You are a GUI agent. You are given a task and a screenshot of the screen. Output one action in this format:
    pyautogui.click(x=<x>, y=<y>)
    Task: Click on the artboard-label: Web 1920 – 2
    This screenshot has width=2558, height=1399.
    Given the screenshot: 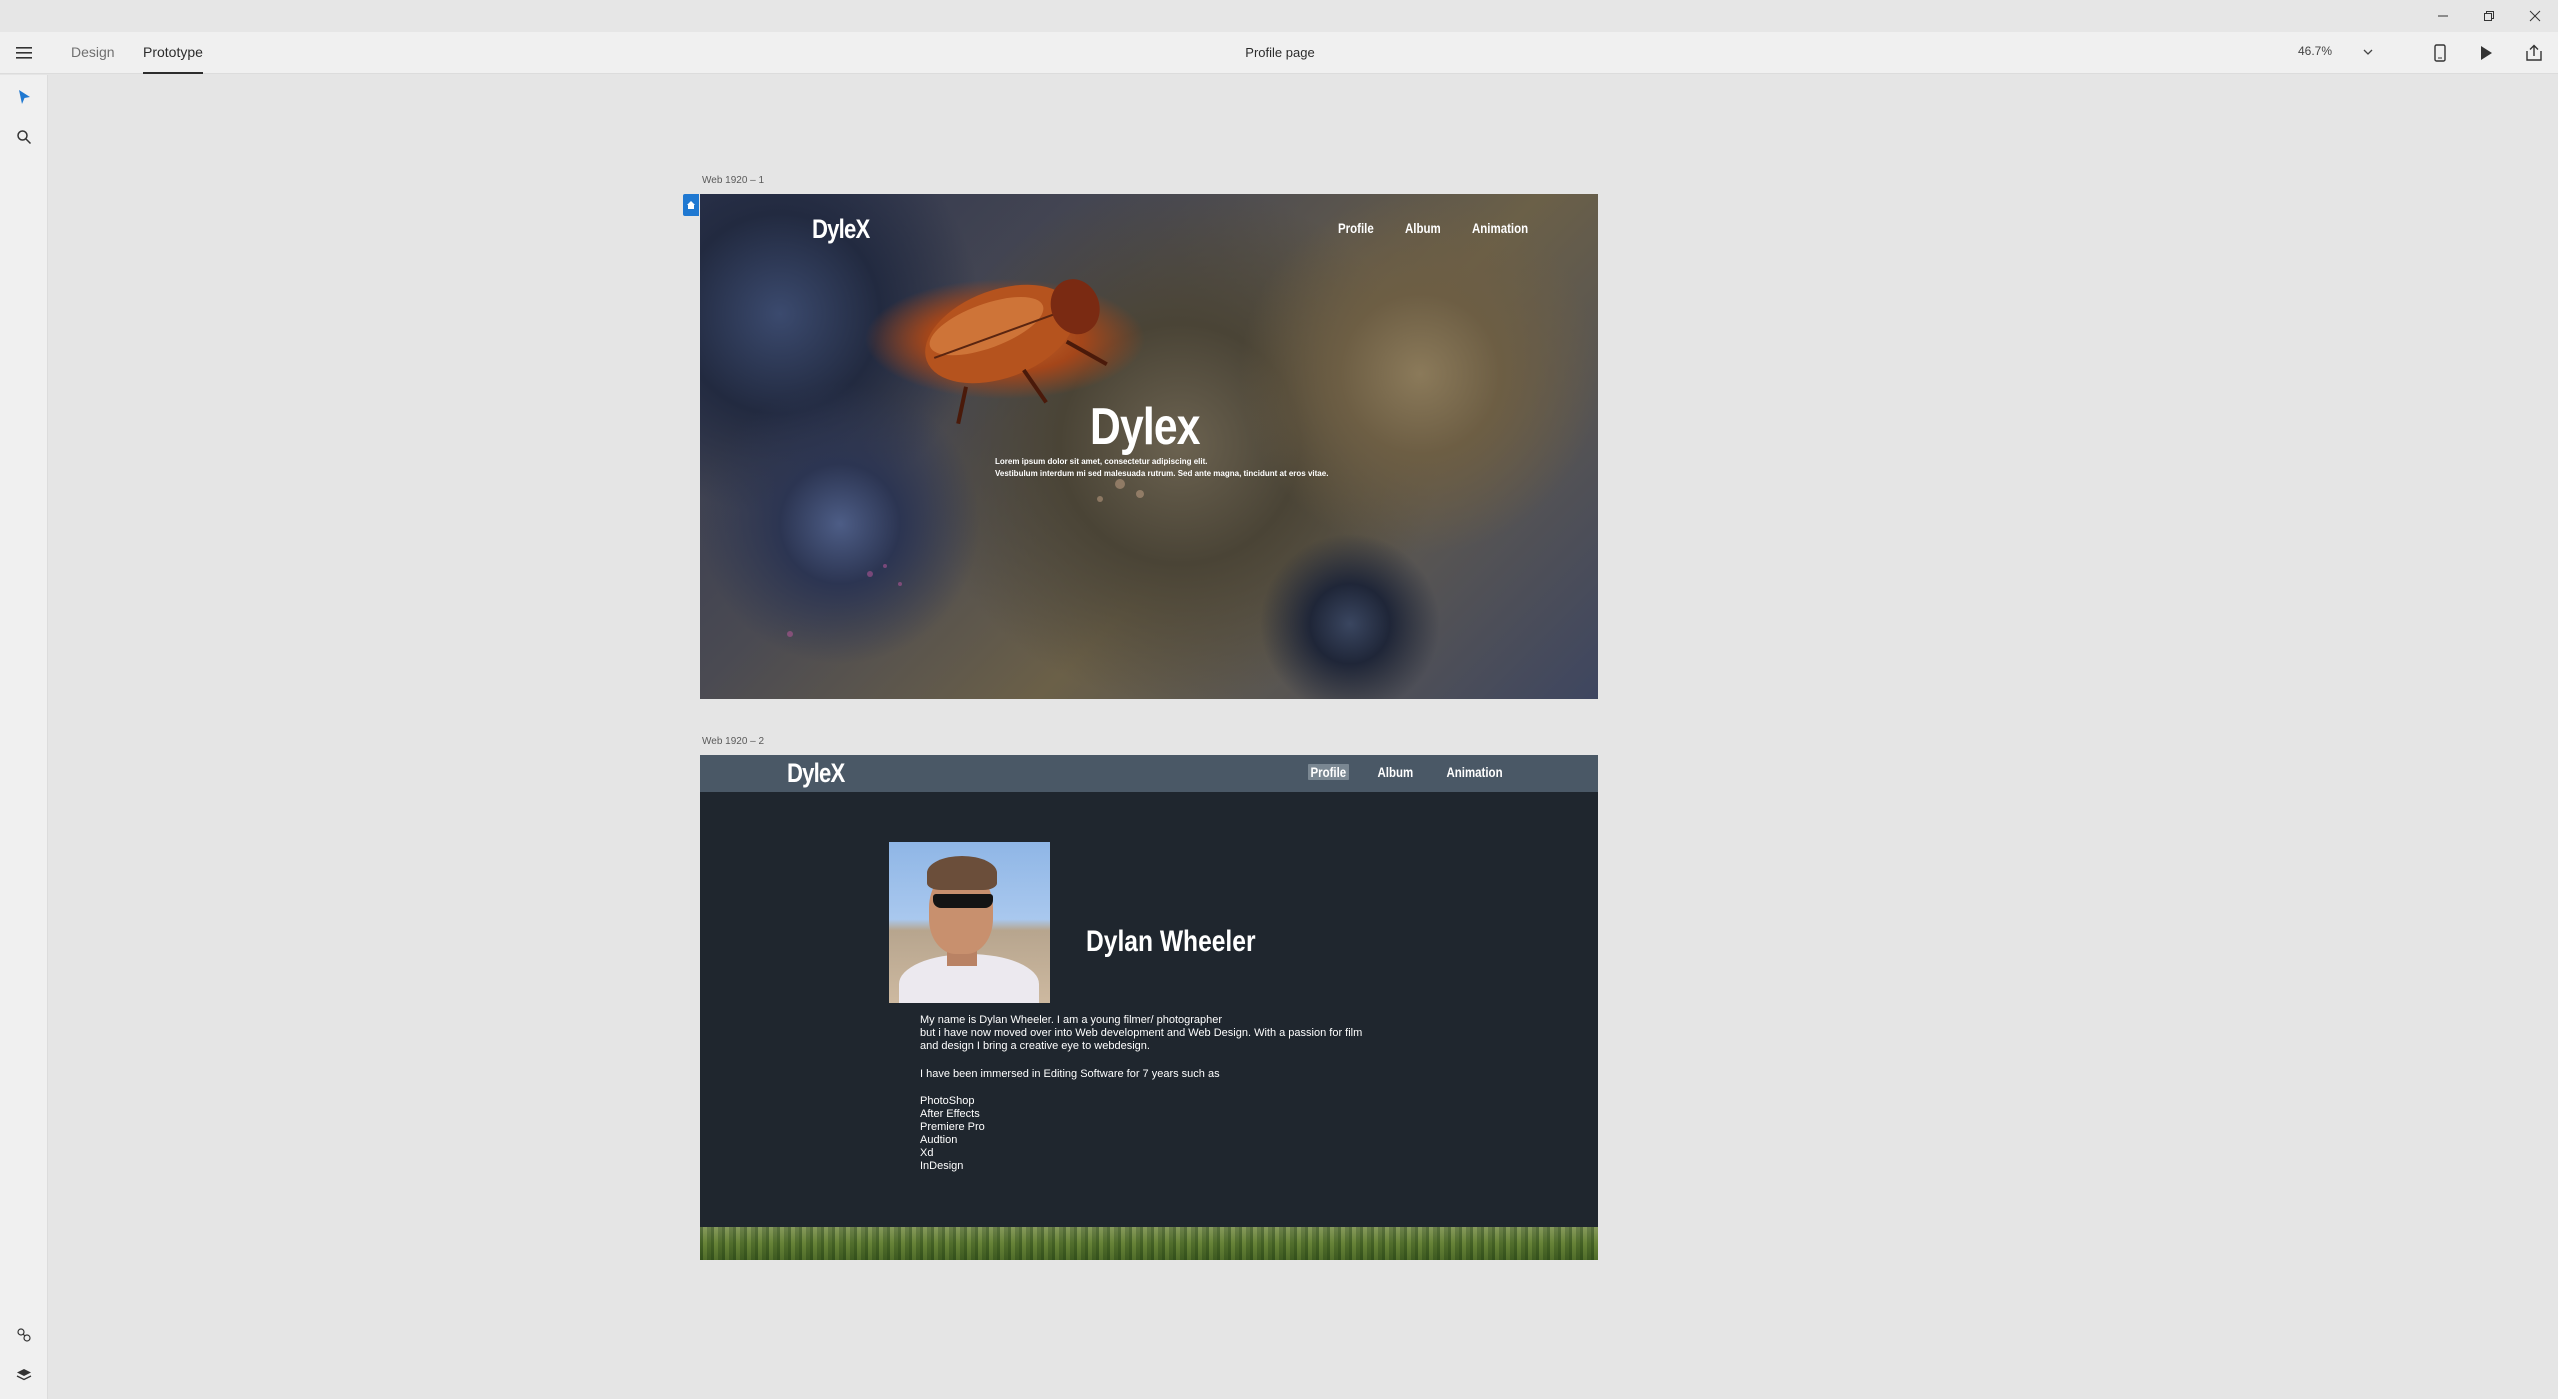 What is the action you would take?
    pyautogui.click(x=733, y=741)
    